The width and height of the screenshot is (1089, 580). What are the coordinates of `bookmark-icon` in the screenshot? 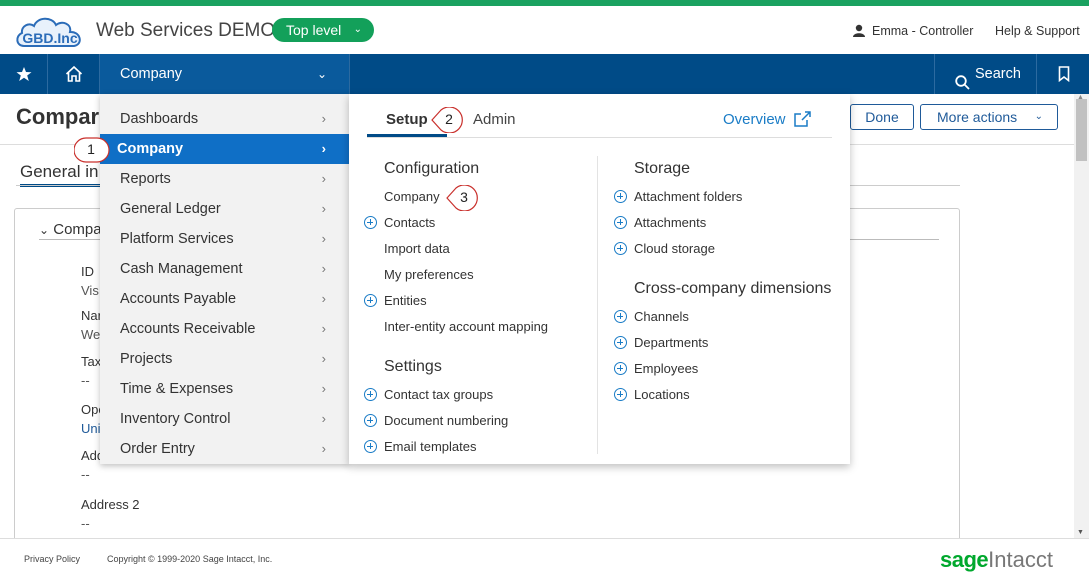 It's located at (1063, 74).